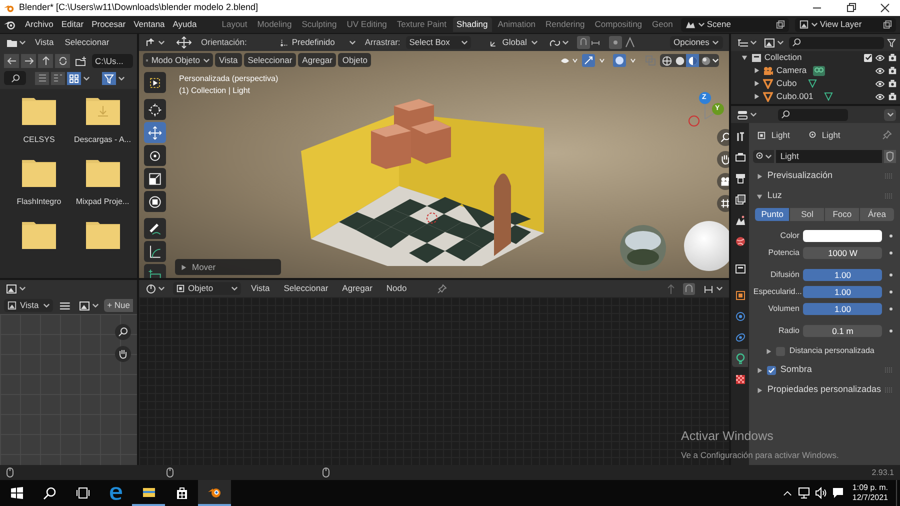 The width and height of the screenshot is (900, 506). What do you see at coordinates (824, 390) in the screenshot?
I see `panel-title: Propiedades personalizadas` at bounding box center [824, 390].